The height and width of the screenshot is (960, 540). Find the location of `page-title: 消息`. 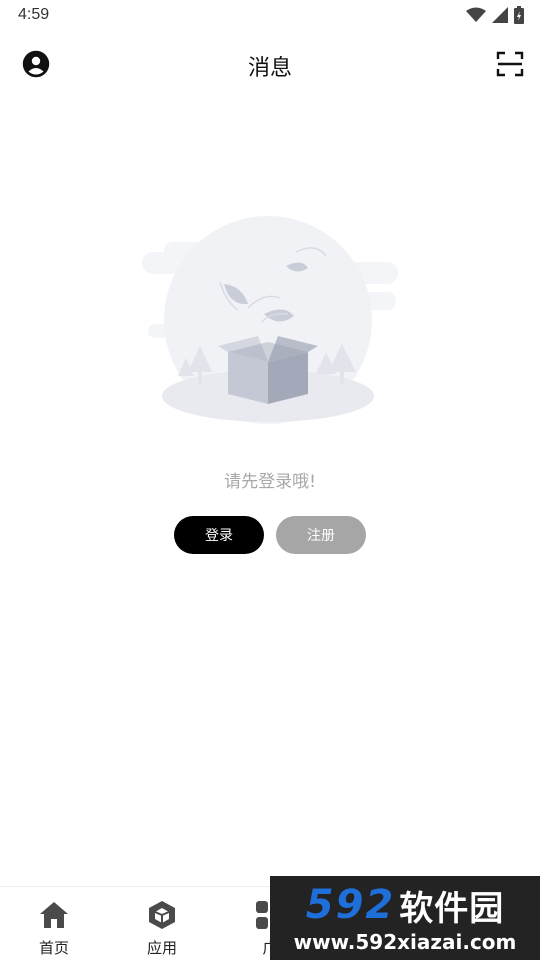

page-title: 消息 is located at coordinates (269, 68).